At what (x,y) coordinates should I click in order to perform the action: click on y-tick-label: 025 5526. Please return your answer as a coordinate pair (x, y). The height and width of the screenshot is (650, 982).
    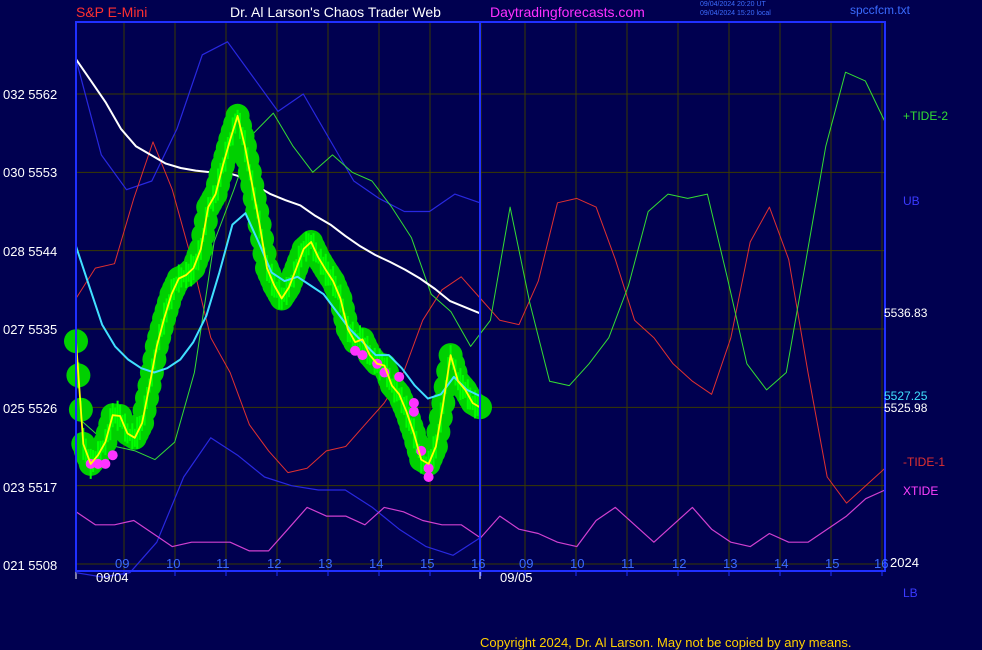
    Looking at the image, I should click on (30, 408).